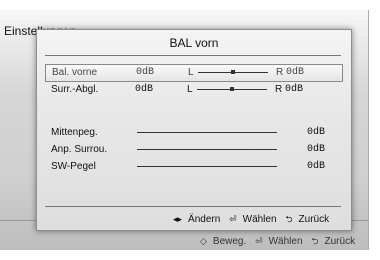  Describe the element at coordinates (178, 219) in the screenshot. I see `left-right-arrows-icon: ◂▸` at that location.